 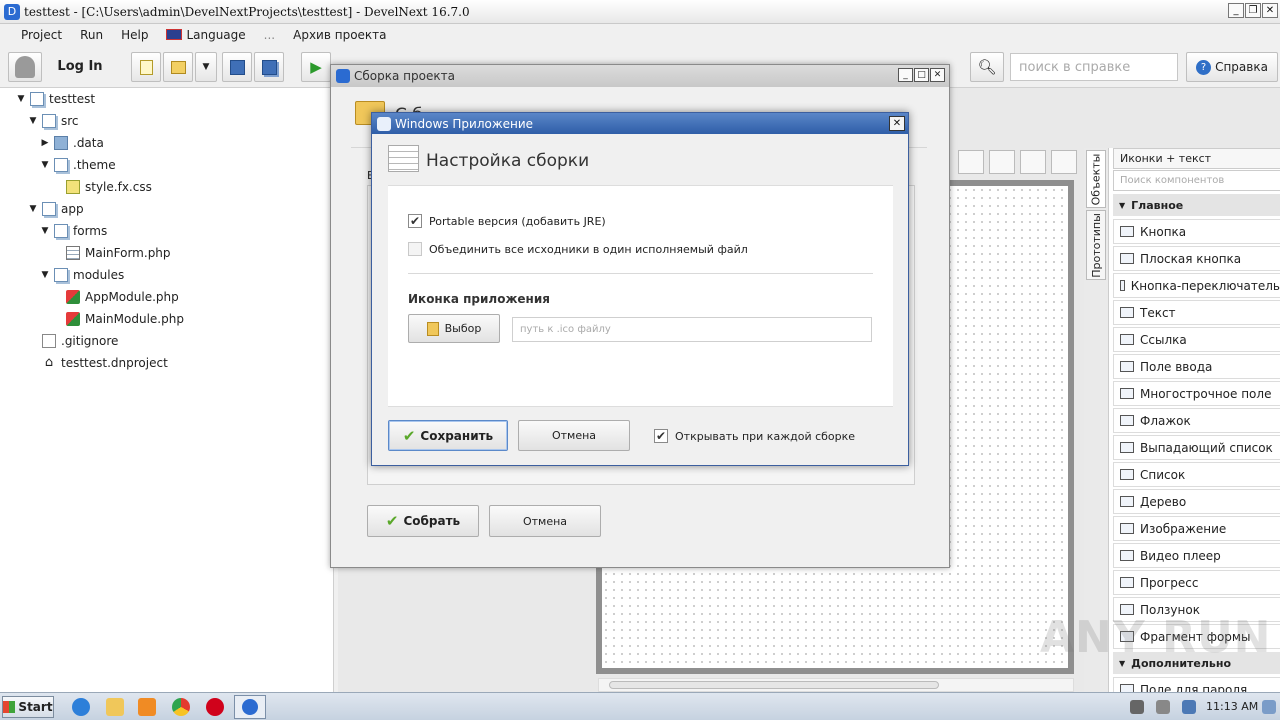 I want to click on volume-icon, so click(x=1163, y=707).